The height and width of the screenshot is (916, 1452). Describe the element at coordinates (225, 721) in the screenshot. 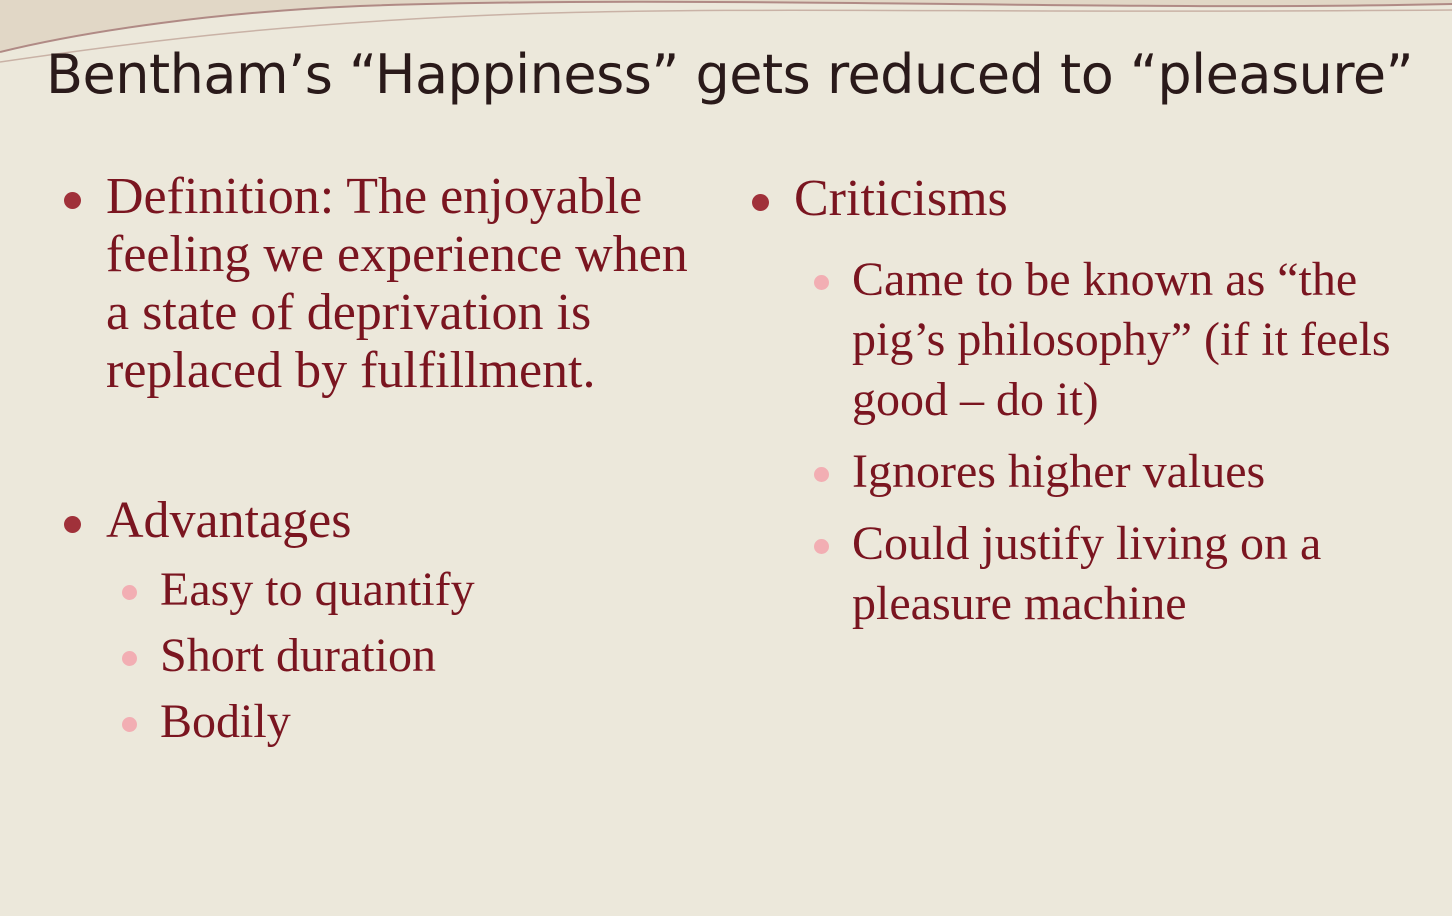

I see `advantage-text: Bodily` at that location.